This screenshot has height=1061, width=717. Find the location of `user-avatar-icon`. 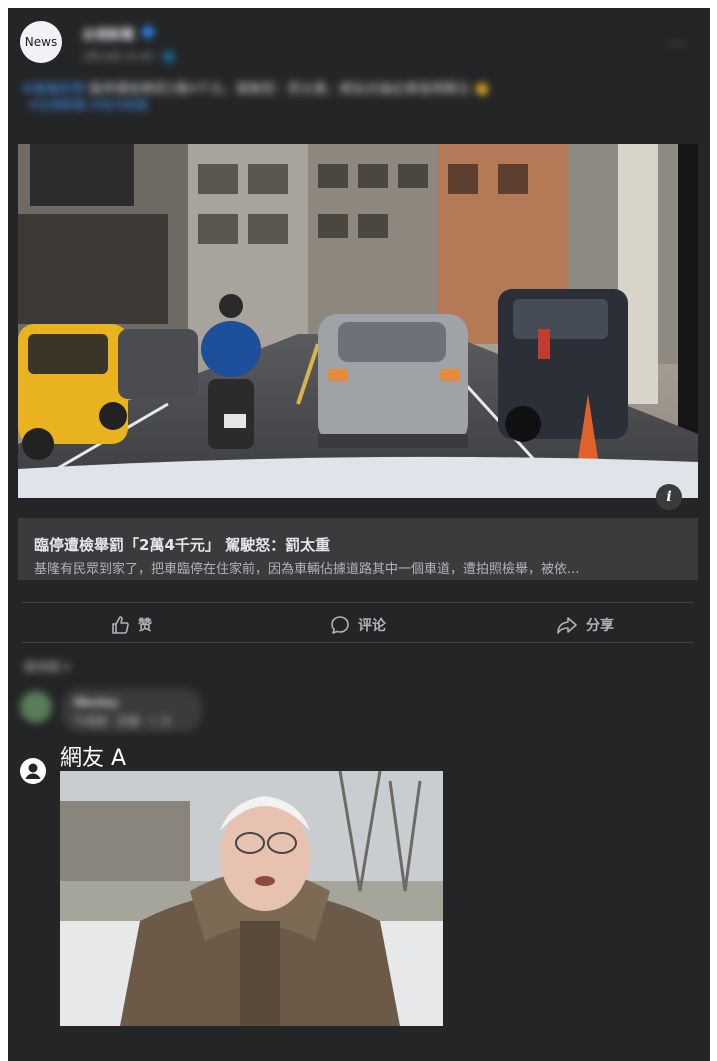

user-avatar-icon is located at coordinates (33, 771).